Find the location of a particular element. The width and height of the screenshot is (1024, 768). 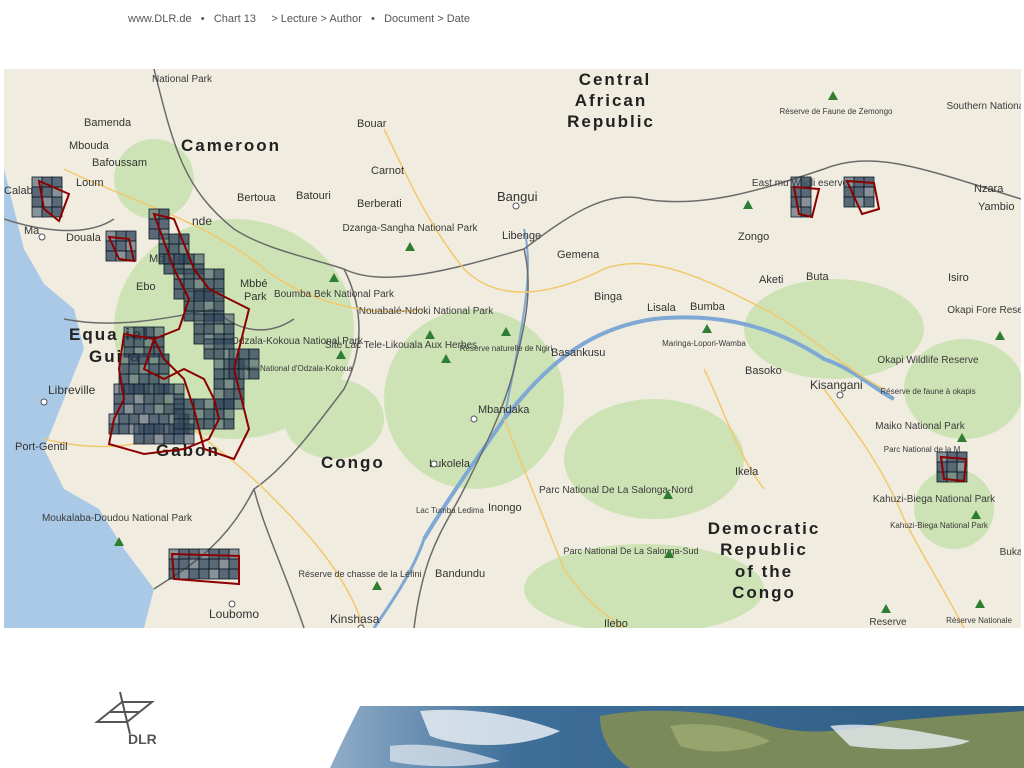

park-label: Kahuzi-Biega National Park is located at coordinates (934, 499).